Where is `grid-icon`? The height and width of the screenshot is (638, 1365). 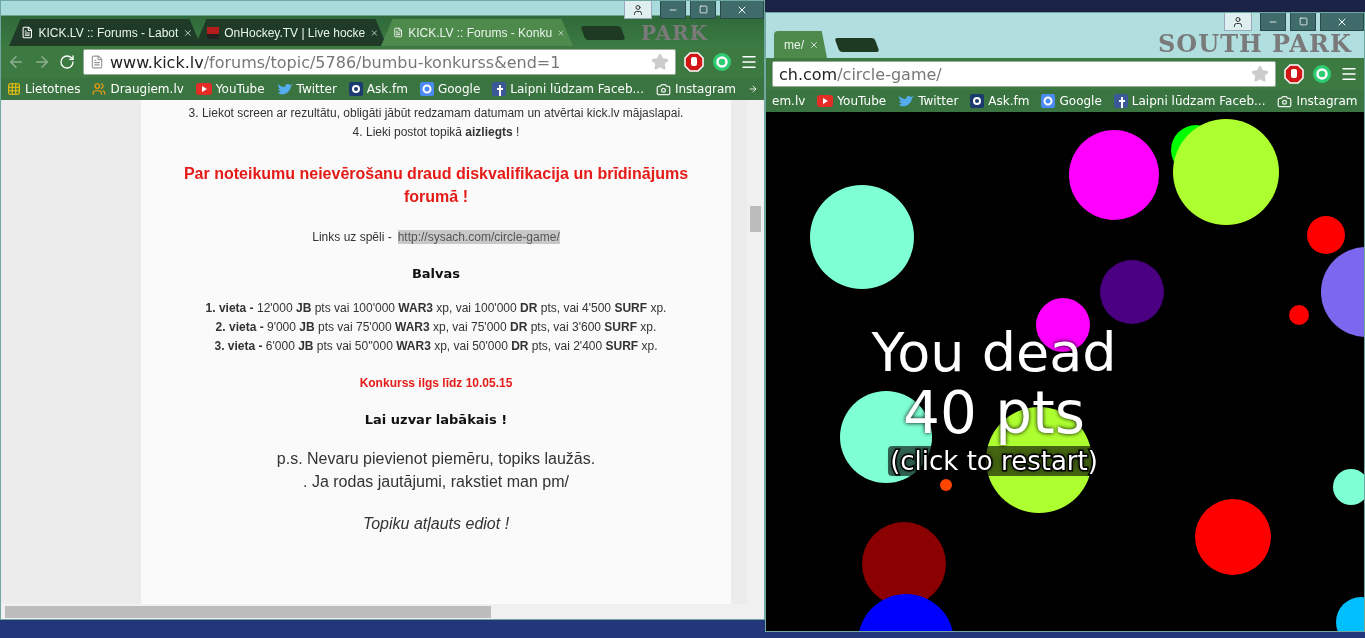 grid-icon is located at coordinates (14, 89).